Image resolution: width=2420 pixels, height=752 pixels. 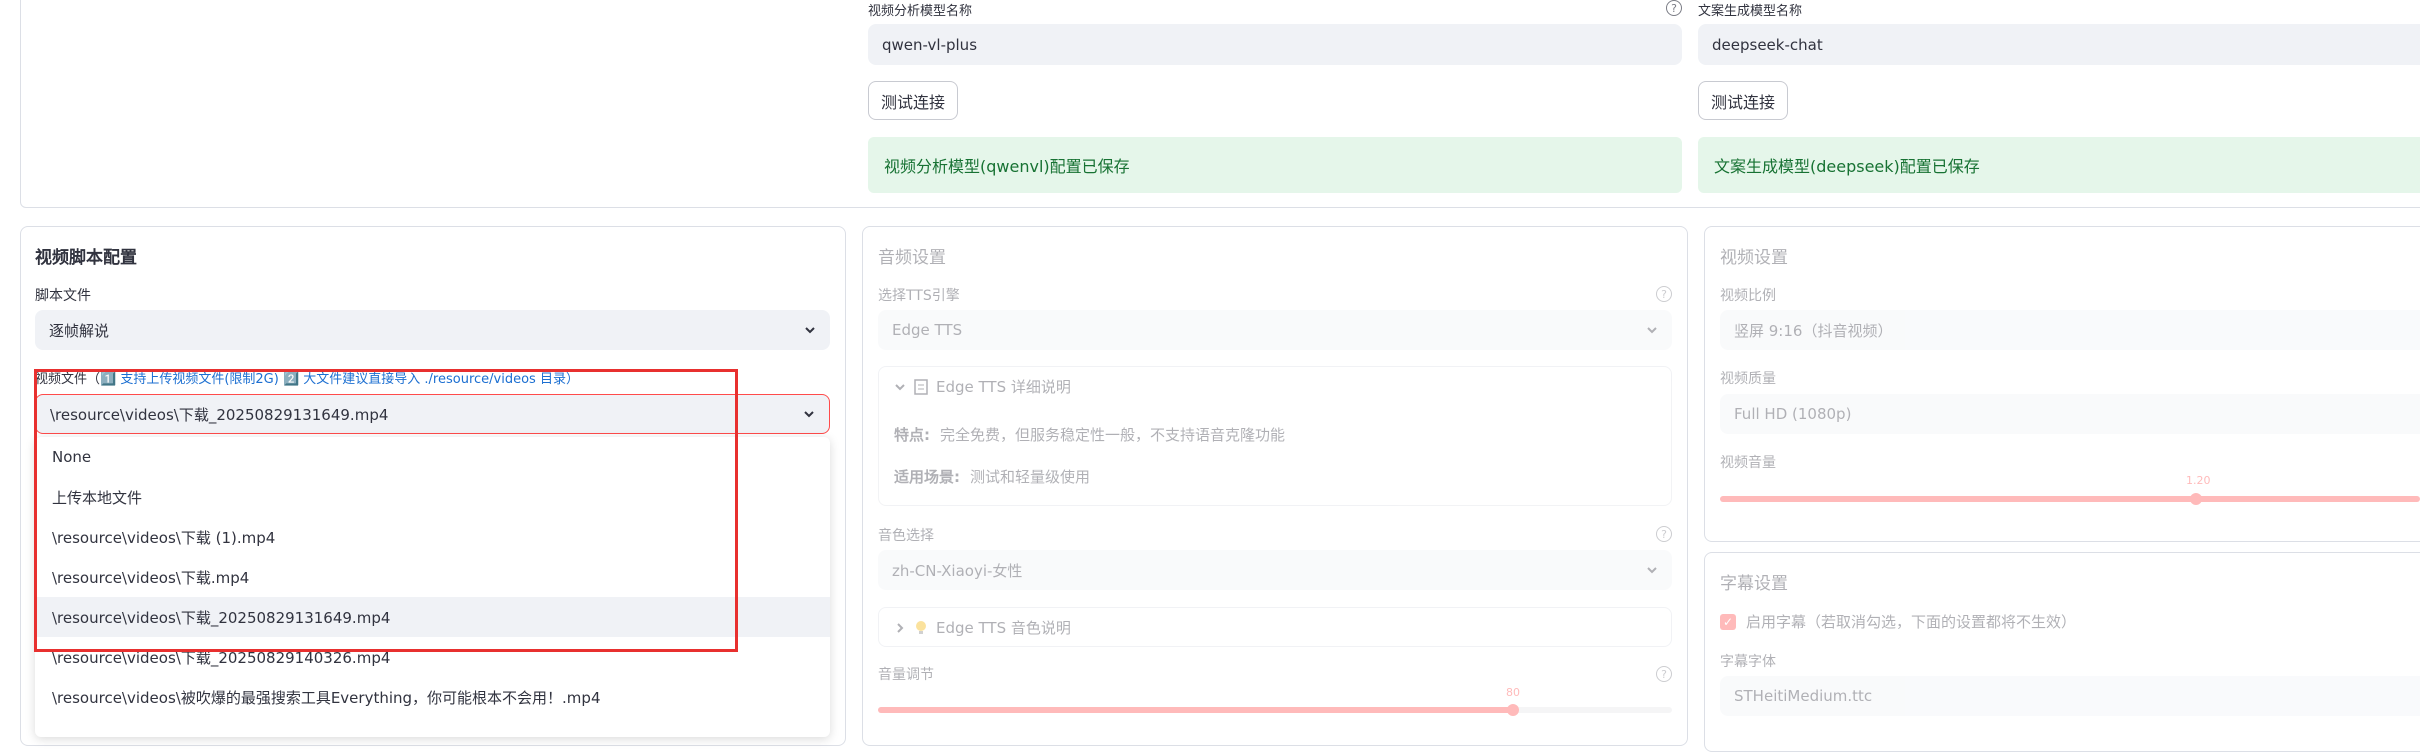 What do you see at coordinates (1275, 330) in the screenshot?
I see `tts-engine-select: Edge TTS` at bounding box center [1275, 330].